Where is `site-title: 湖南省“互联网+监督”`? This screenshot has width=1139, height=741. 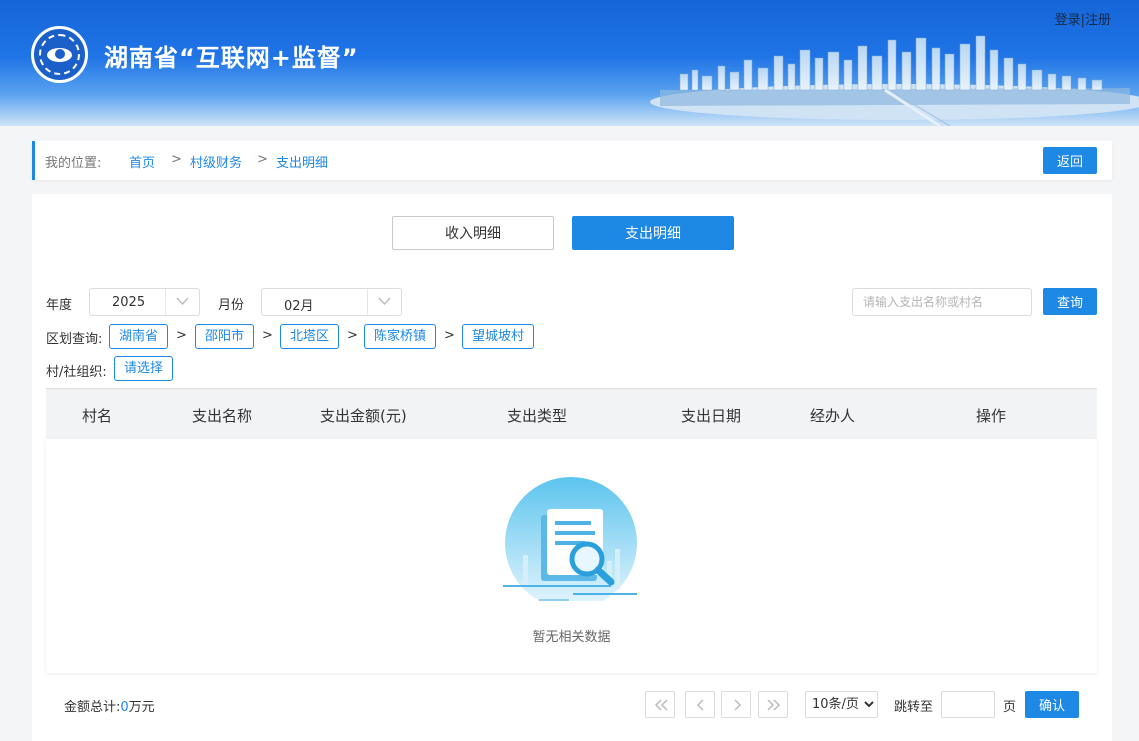 site-title: 湖南省“互联网+监督” is located at coordinates (231, 58).